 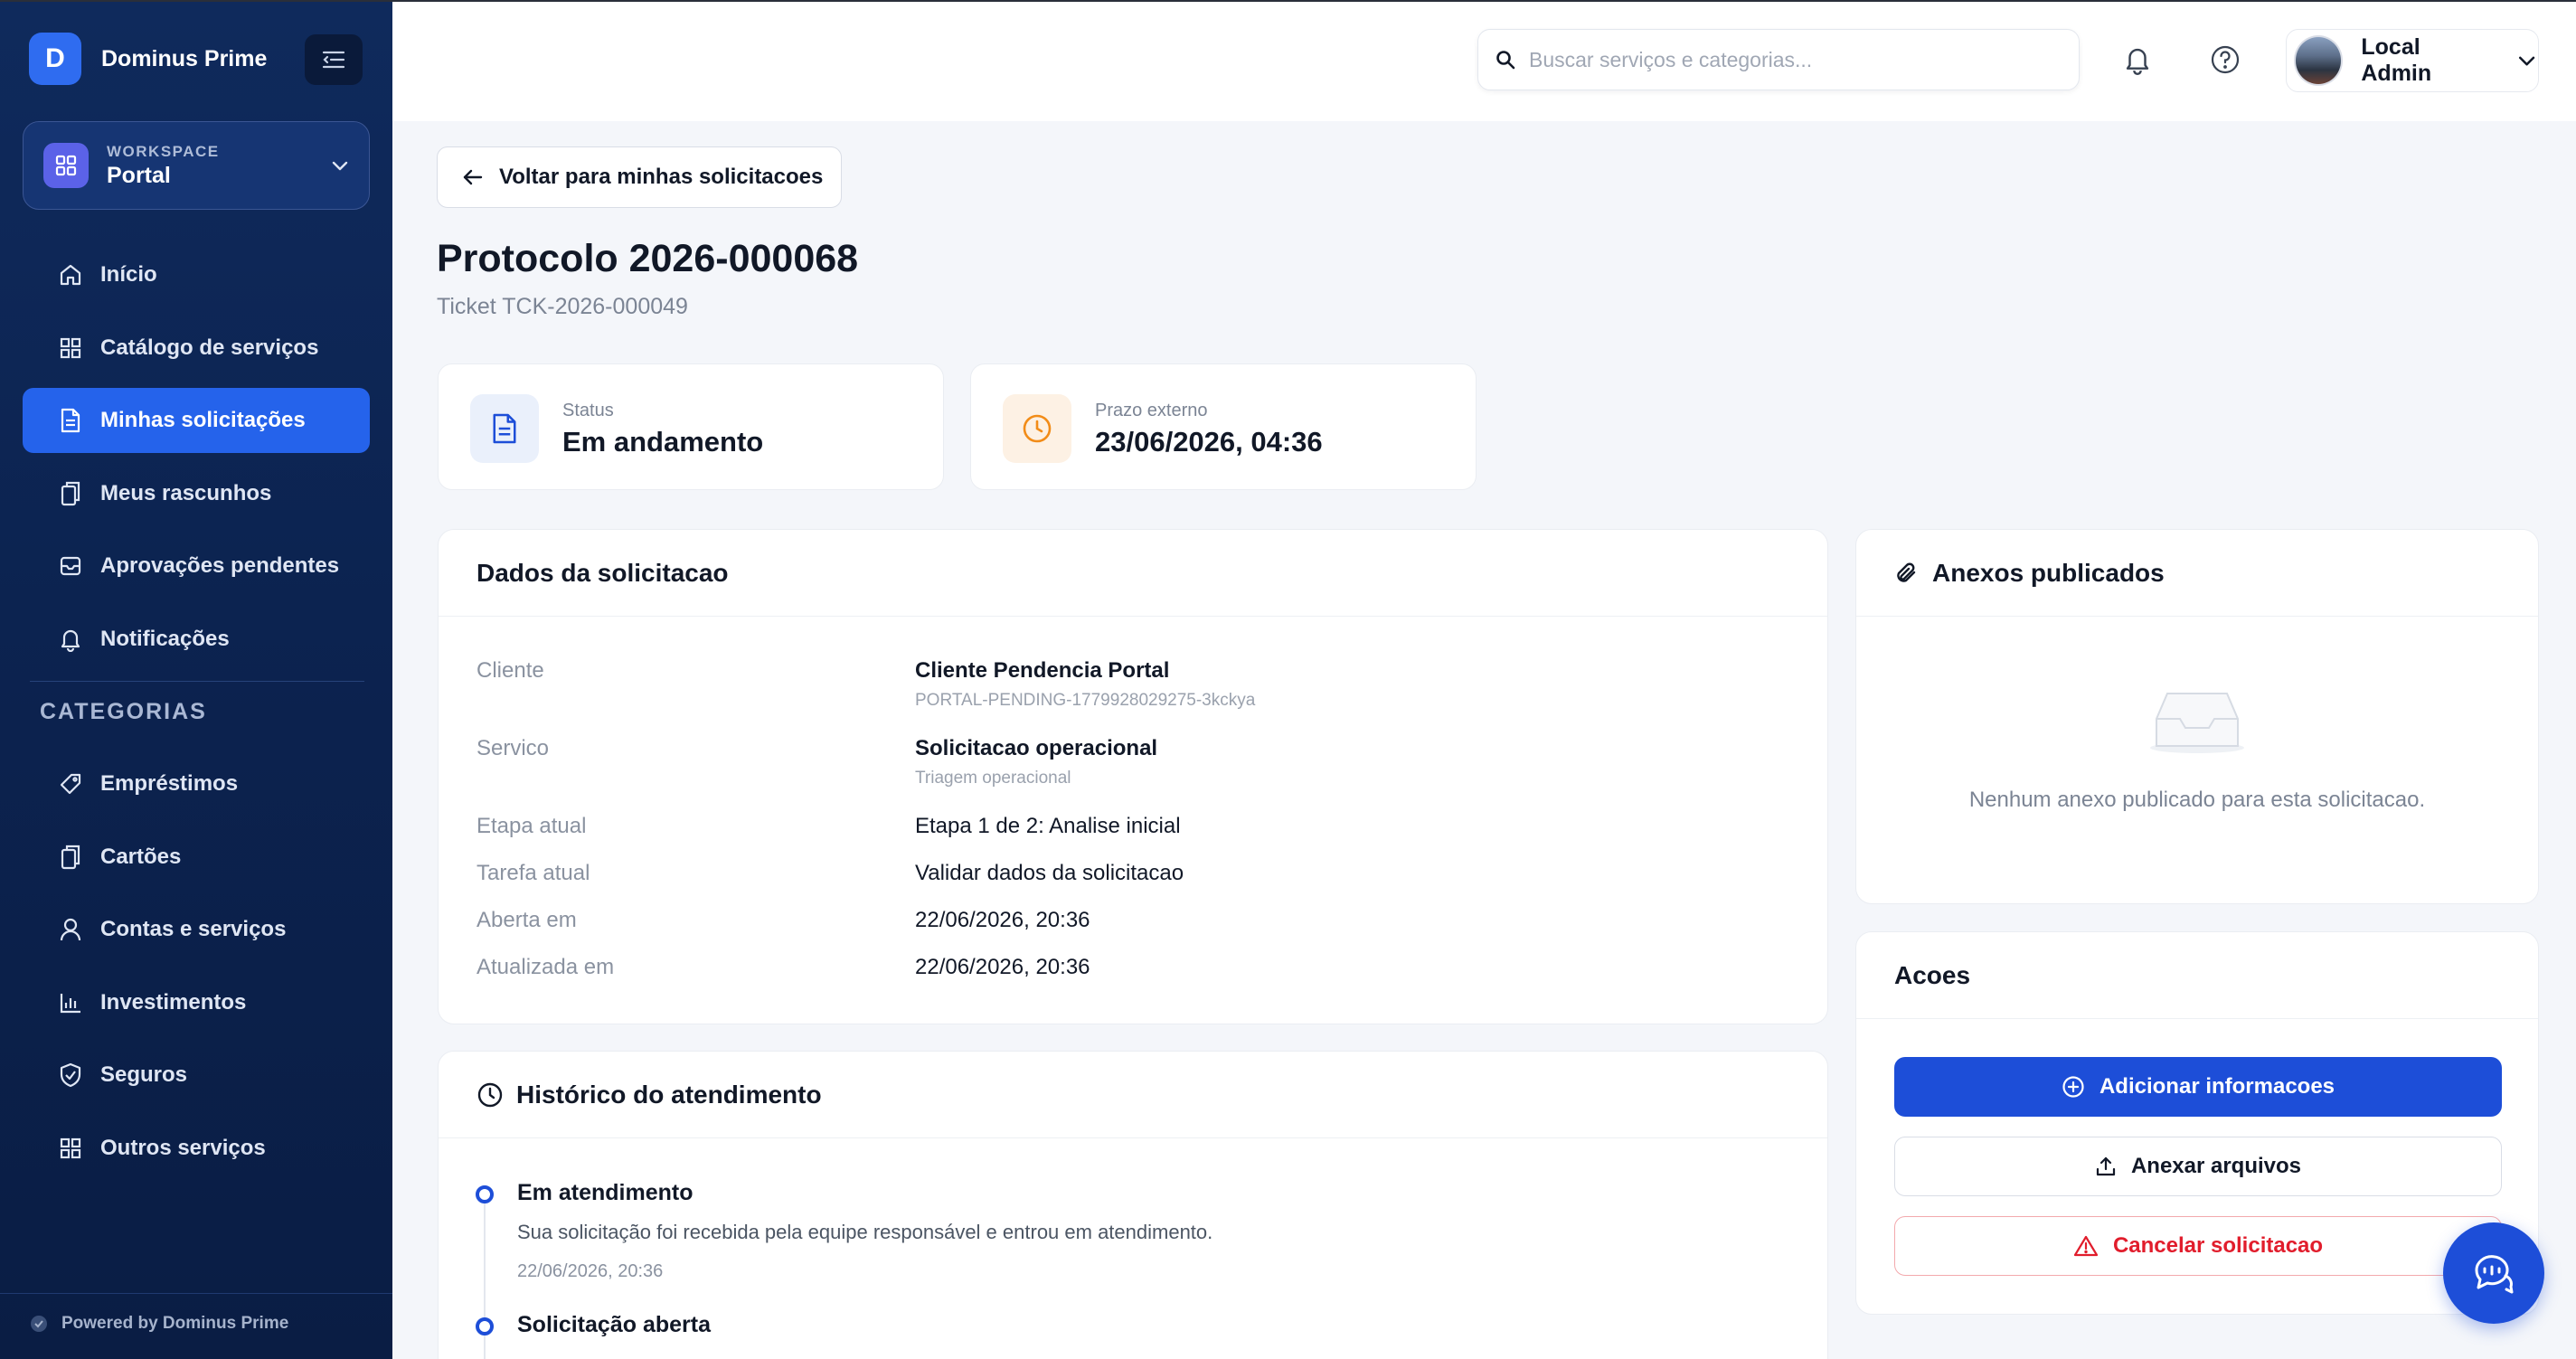 I want to click on add-info-button: Adicionar informacoes, so click(x=2198, y=1087).